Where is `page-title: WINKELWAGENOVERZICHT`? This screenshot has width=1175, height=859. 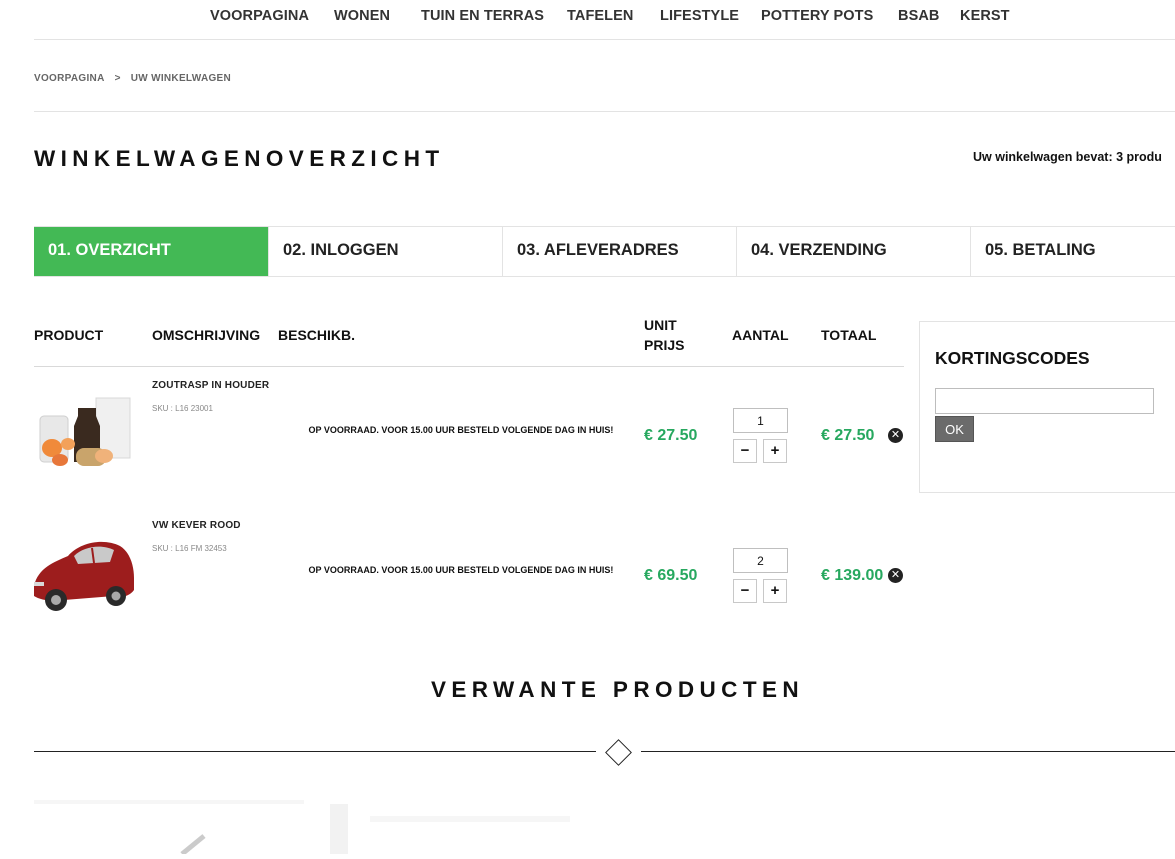
page-title: WINKELWAGENOVERZICHT is located at coordinates (239, 158).